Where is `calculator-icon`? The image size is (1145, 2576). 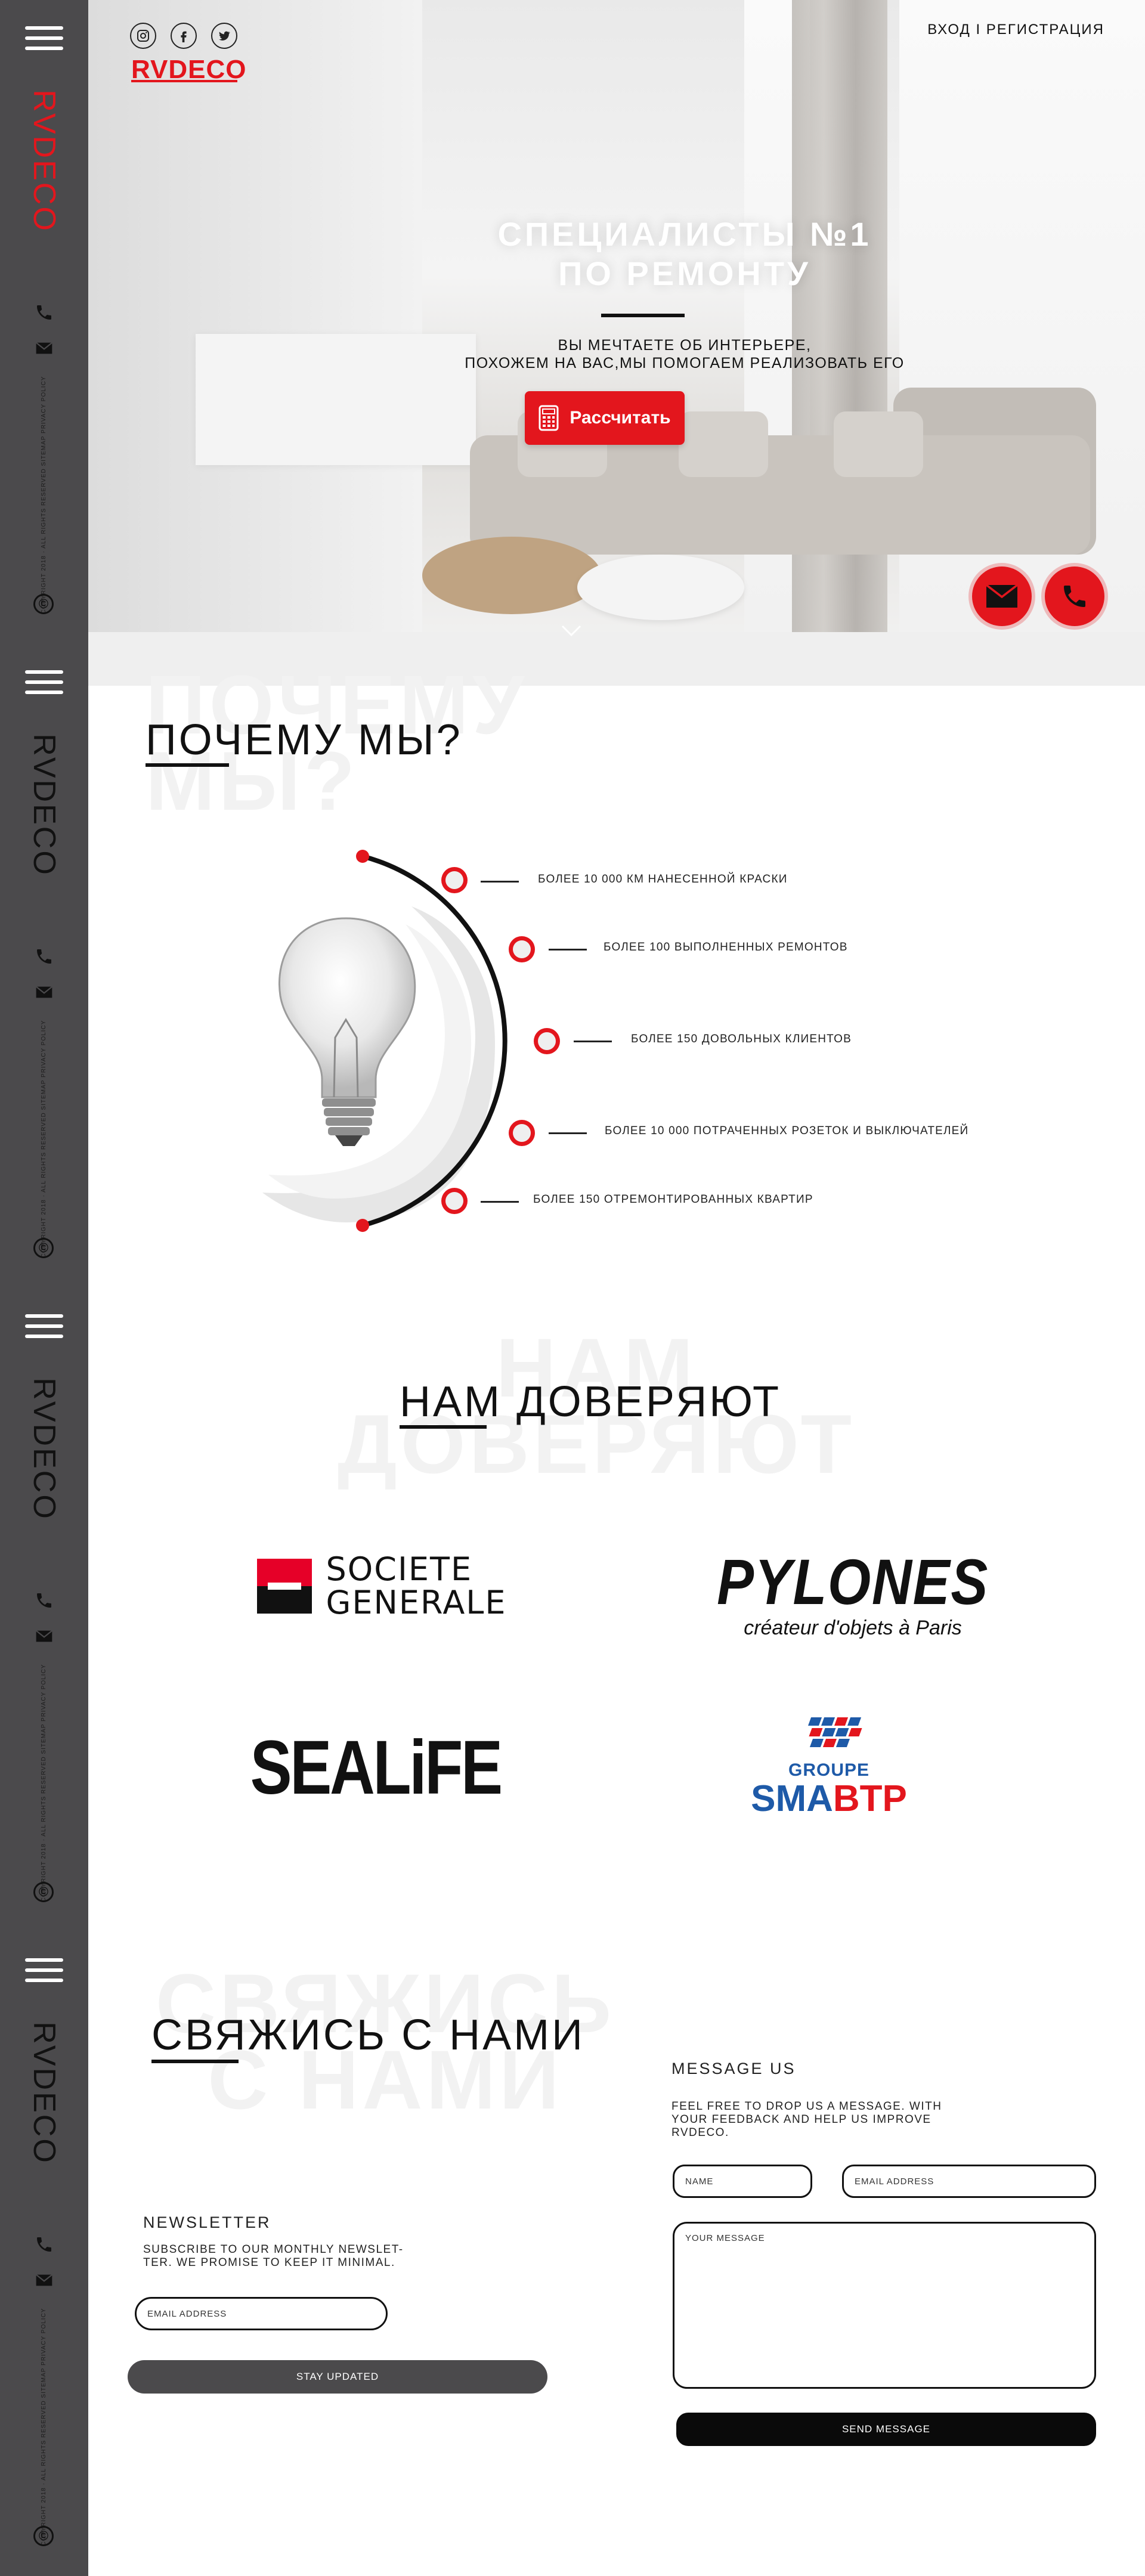
calculator-icon is located at coordinates (549, 418).